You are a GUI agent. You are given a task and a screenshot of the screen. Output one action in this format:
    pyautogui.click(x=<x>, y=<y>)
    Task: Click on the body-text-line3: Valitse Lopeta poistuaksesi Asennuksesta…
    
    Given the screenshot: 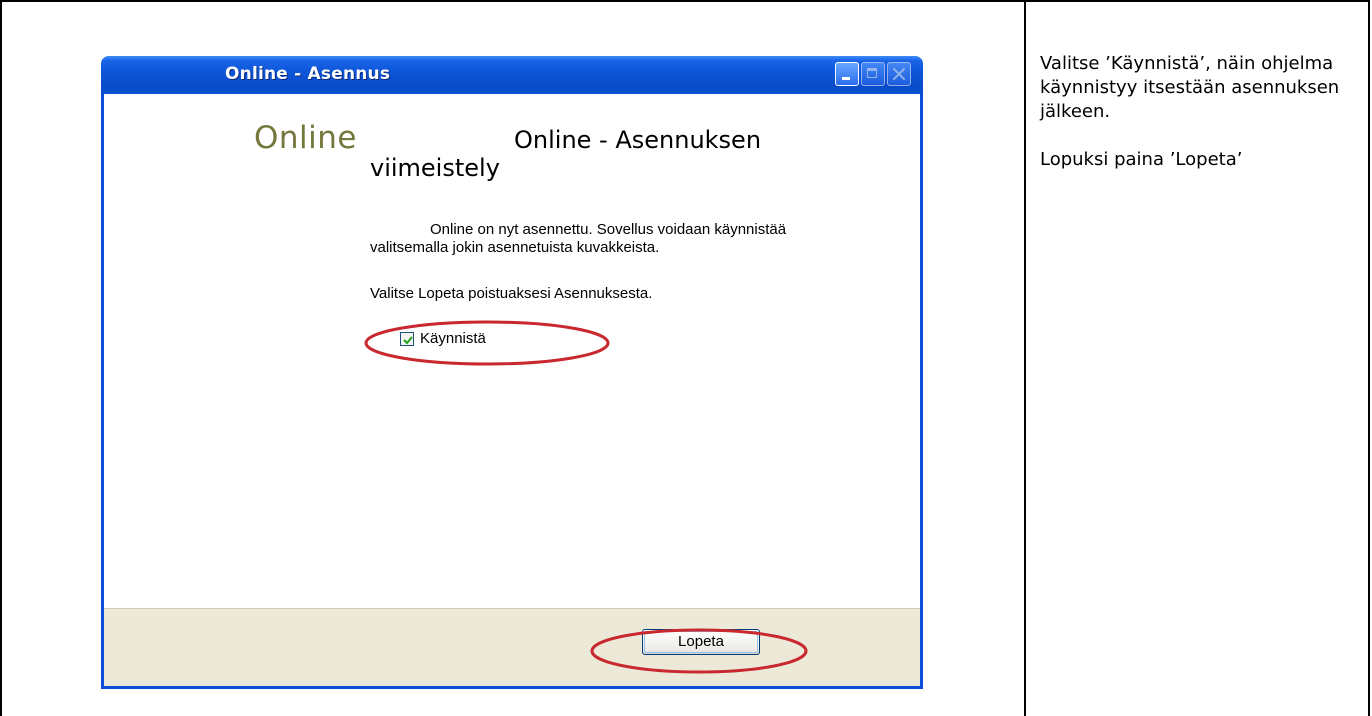 What is the action you would take?
    pyautogui.click(x=511, y=293)
    